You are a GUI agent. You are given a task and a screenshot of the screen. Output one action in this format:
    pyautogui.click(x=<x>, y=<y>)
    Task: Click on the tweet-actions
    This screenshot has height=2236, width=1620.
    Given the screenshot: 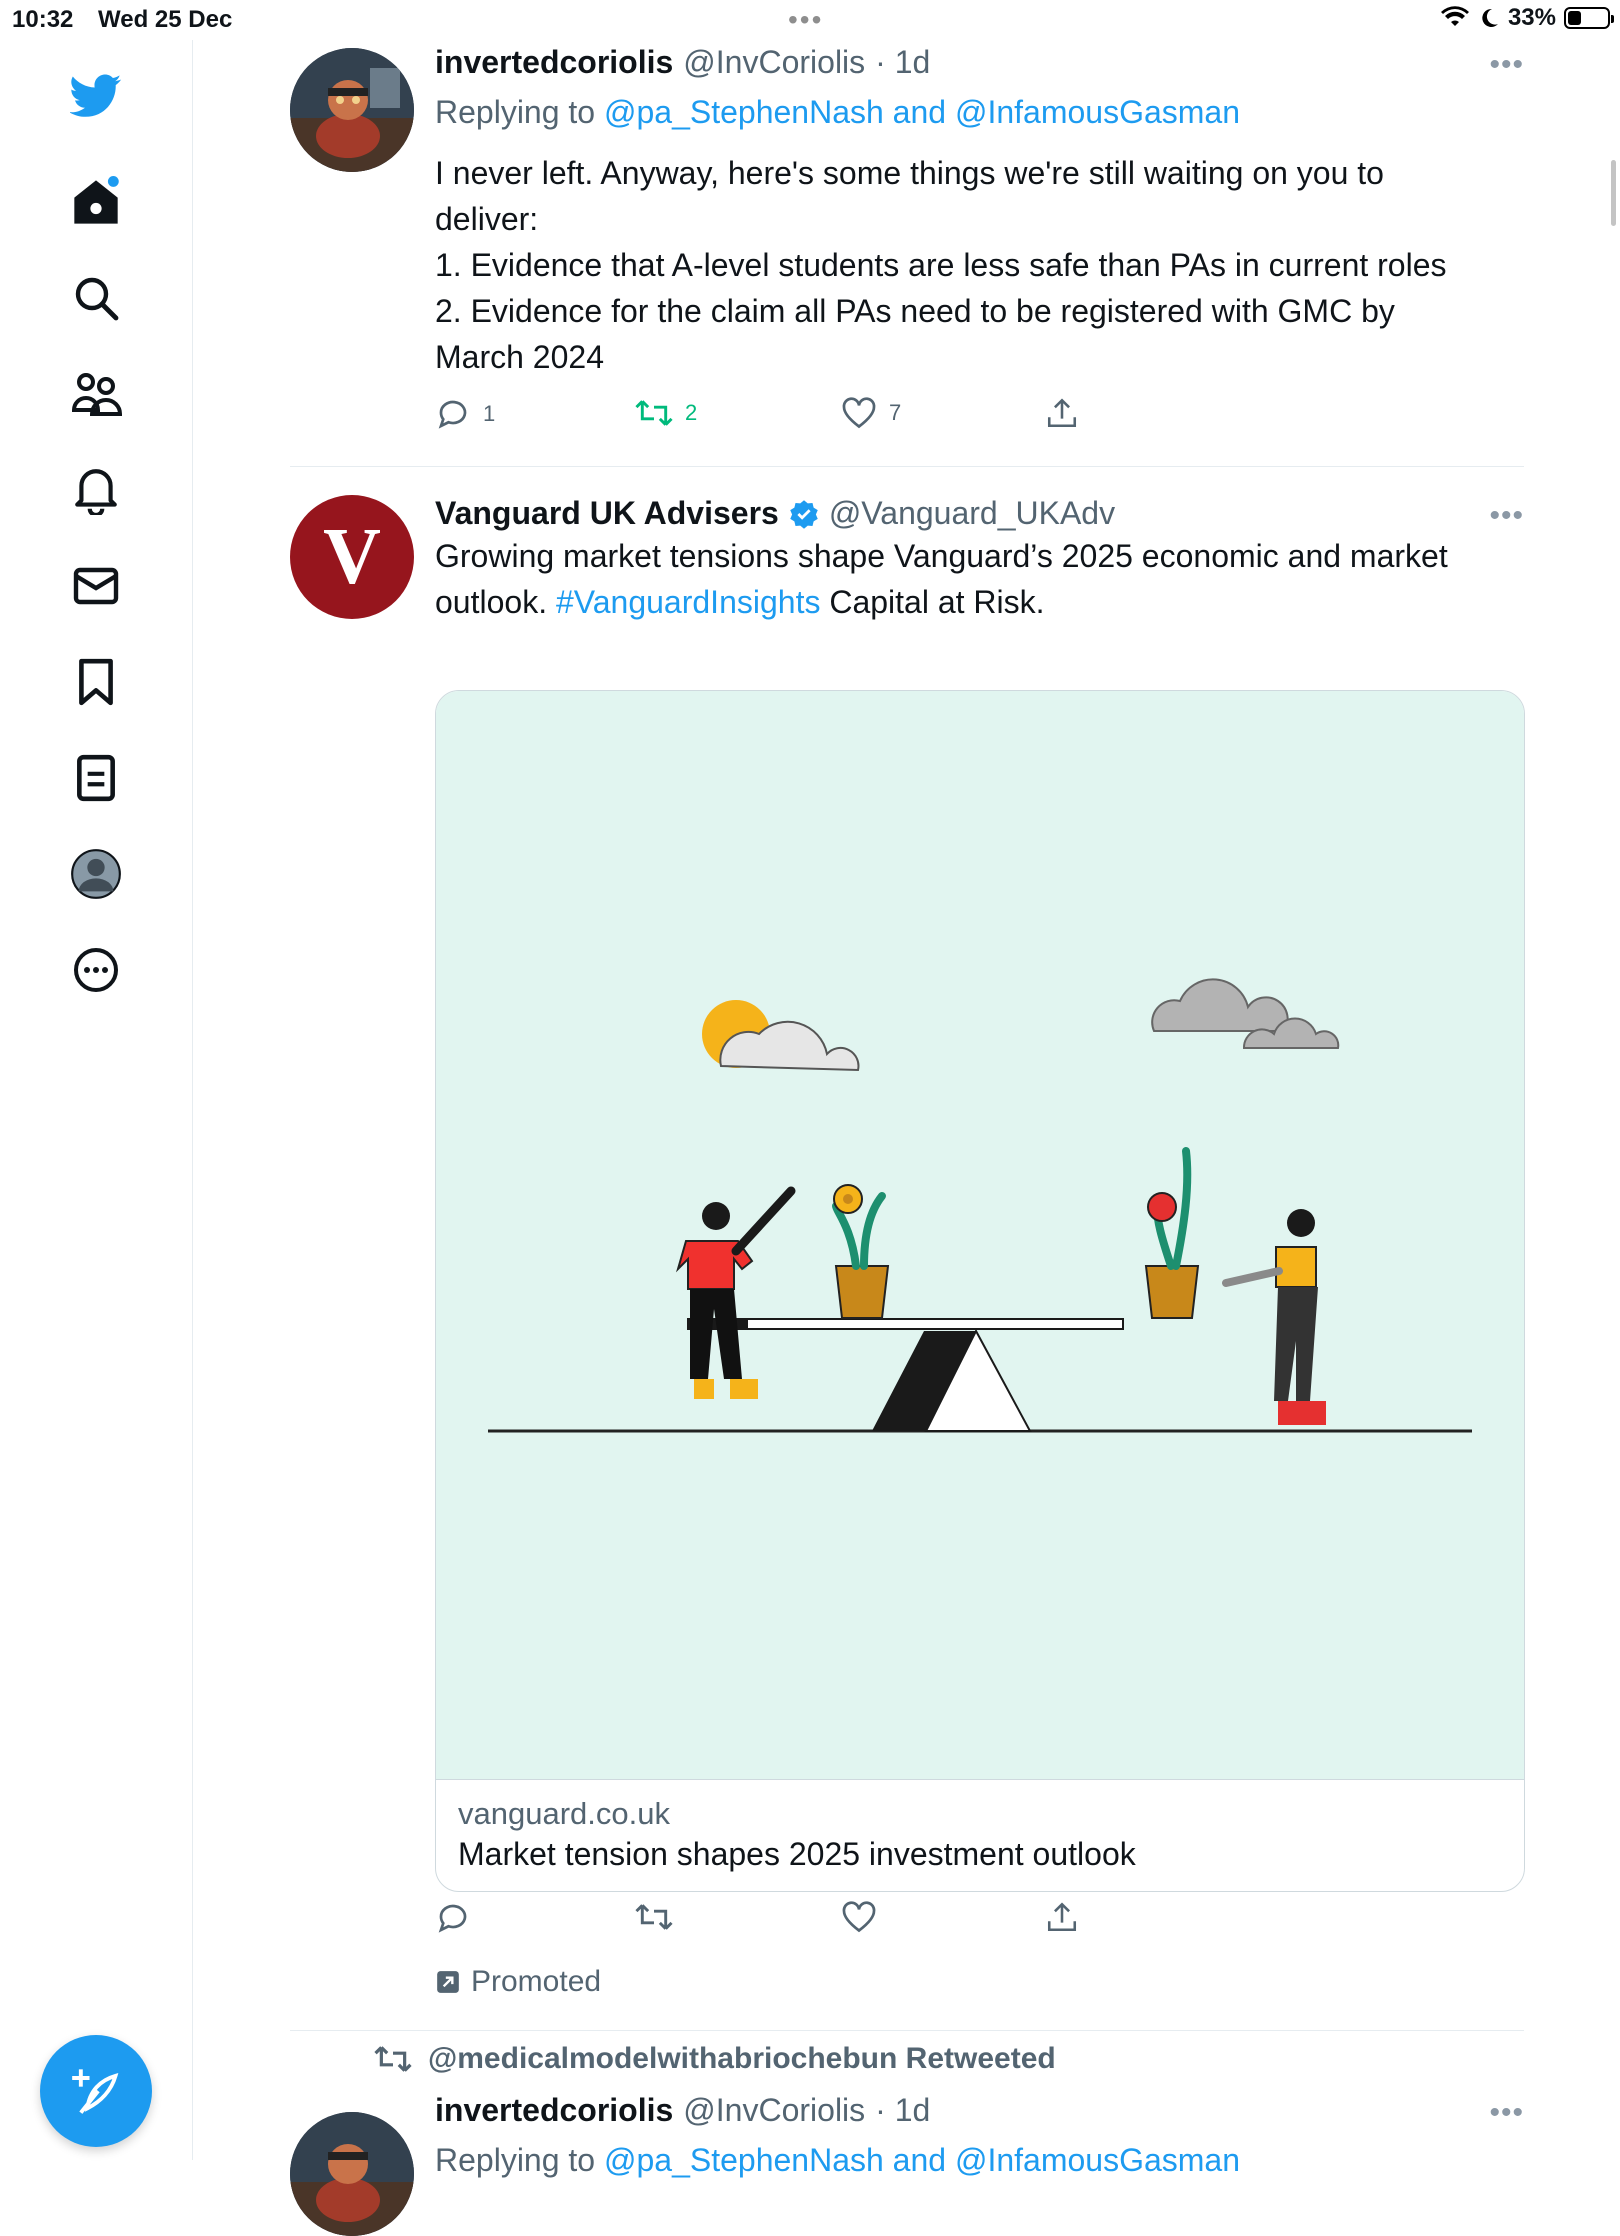 What is the action you would take?
    pyautogui.click(x=785, y=1920)
    